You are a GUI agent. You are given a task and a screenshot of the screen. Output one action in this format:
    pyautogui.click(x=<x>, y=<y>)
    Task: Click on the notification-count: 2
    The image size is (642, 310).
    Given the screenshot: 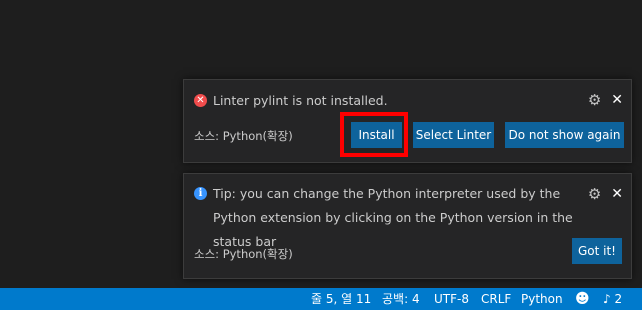 What is the action you would take?
    pyautogui.click(x=618, y=299)
    